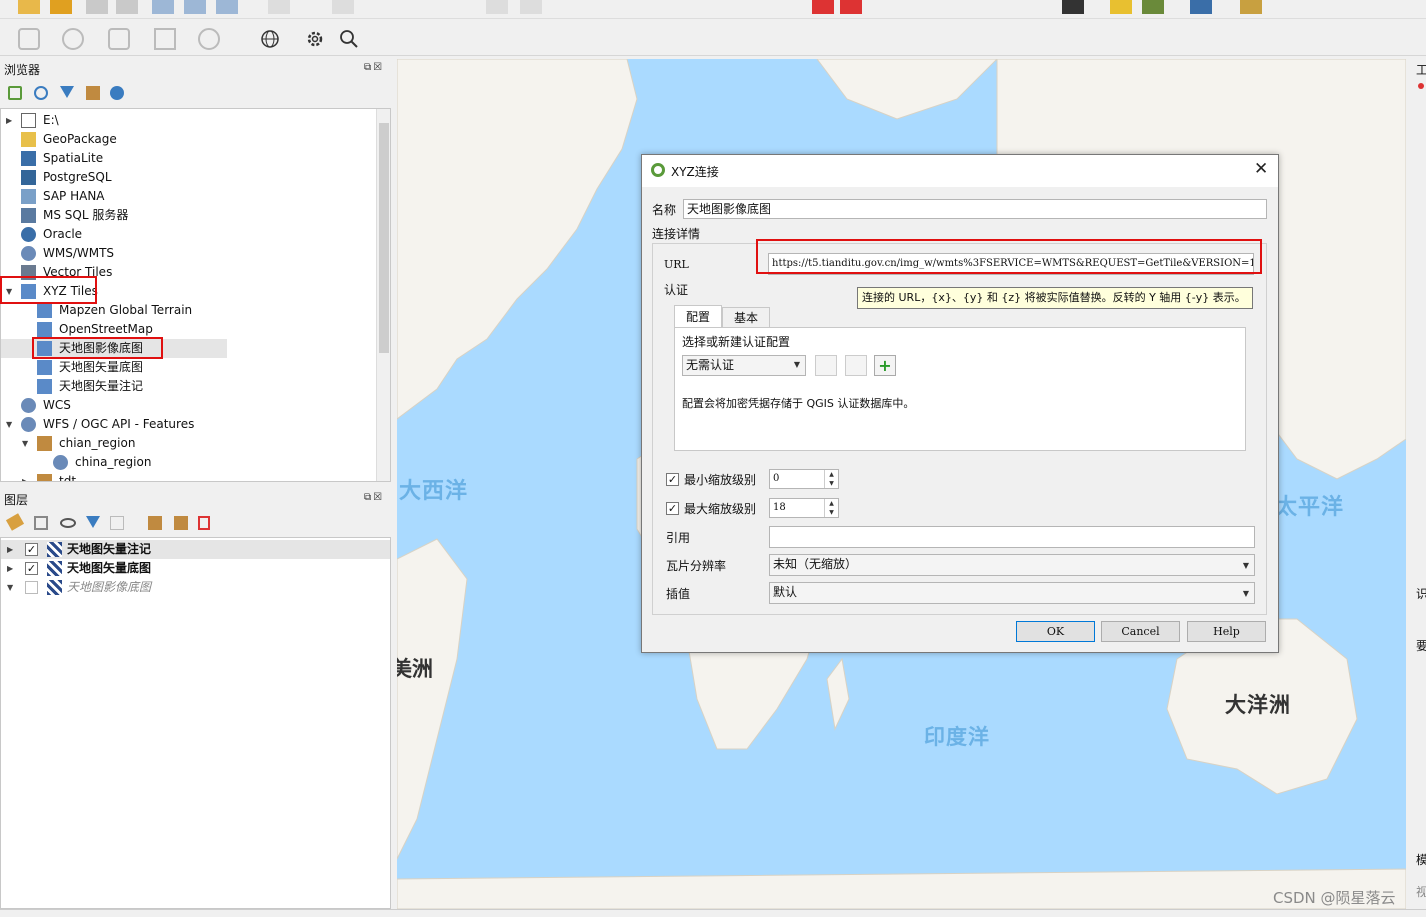  I want to click on layer-label: 天地图矢量底图, so click(109, 568).